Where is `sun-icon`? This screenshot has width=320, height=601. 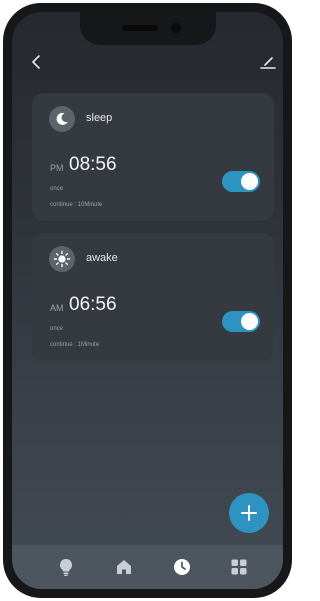 sun-icon is located at coordinates (62, 259).